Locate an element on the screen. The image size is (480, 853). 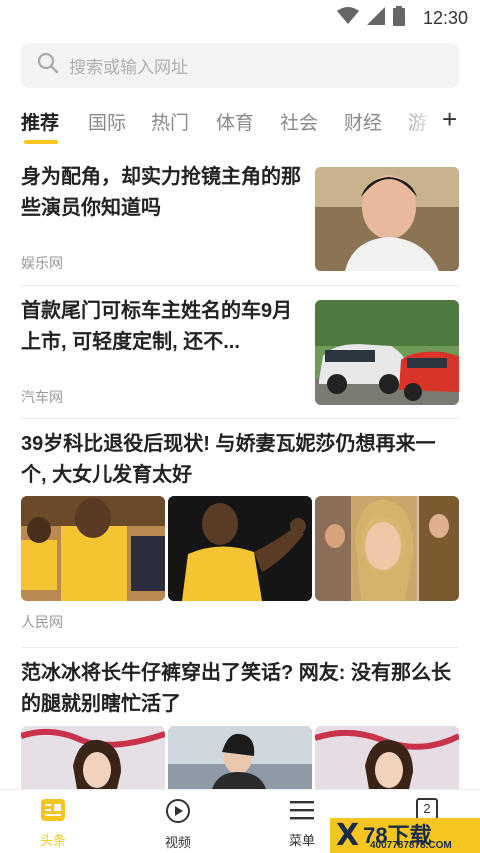
watermark-url: 4007787878.COM is located at coordinates (411, 845).